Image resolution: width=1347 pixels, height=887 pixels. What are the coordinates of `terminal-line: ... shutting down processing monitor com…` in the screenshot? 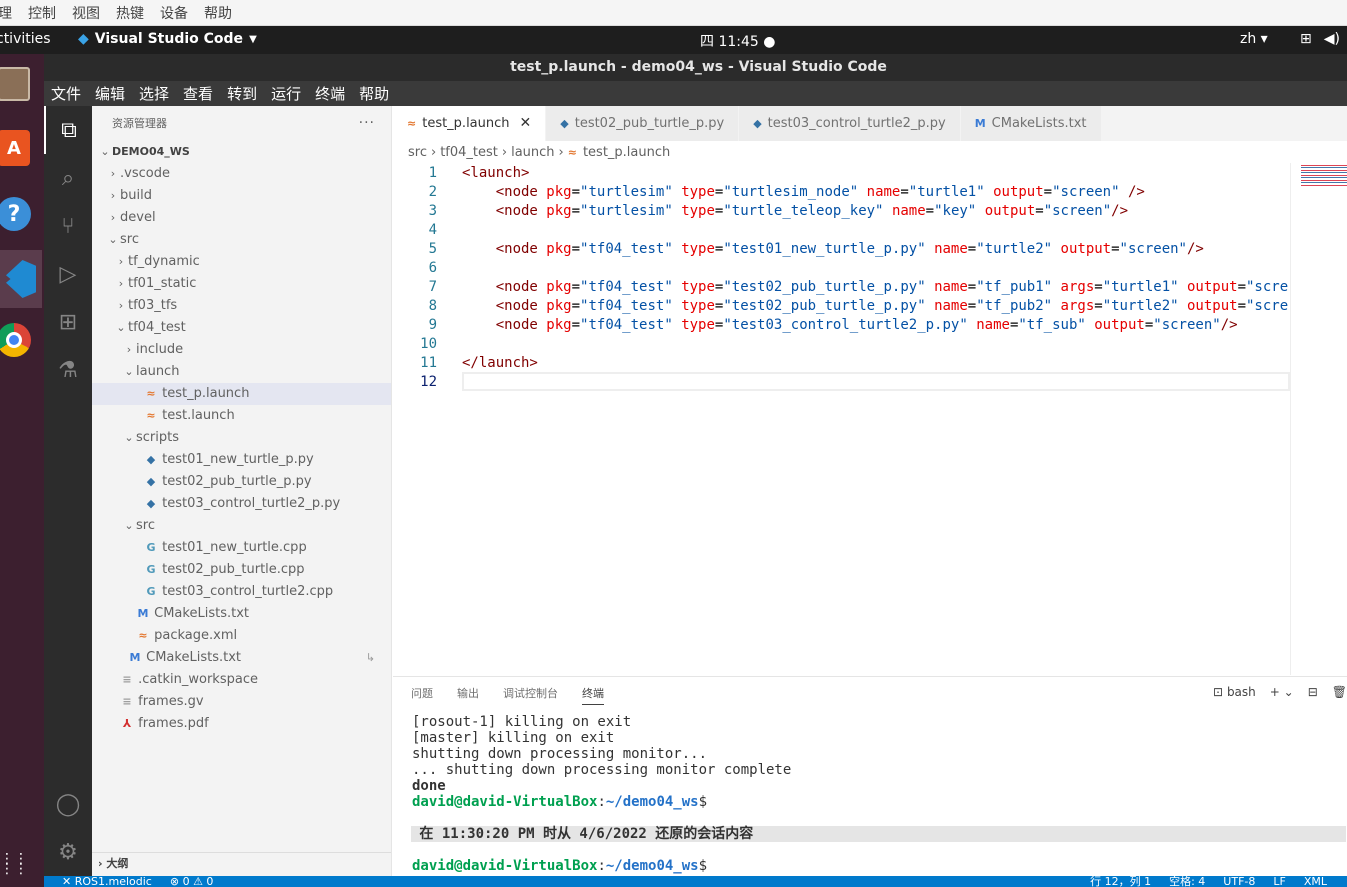 It's located at (602, 770).